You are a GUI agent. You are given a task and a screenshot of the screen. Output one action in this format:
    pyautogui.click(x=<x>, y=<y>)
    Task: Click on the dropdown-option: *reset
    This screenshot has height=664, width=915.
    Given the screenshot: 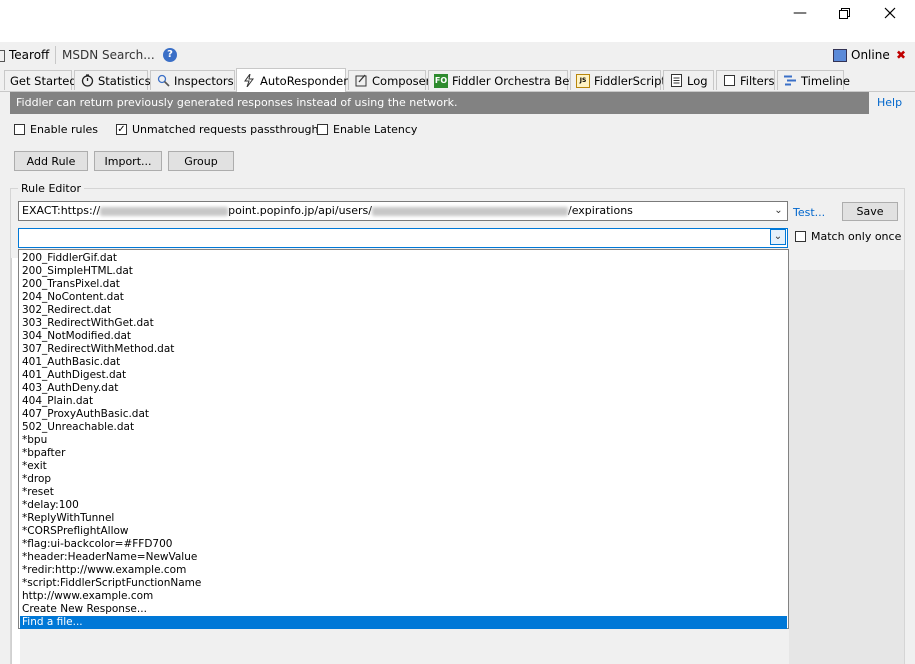 What is the action you would take?
    pyautogui.click(x=403, y=492)
    